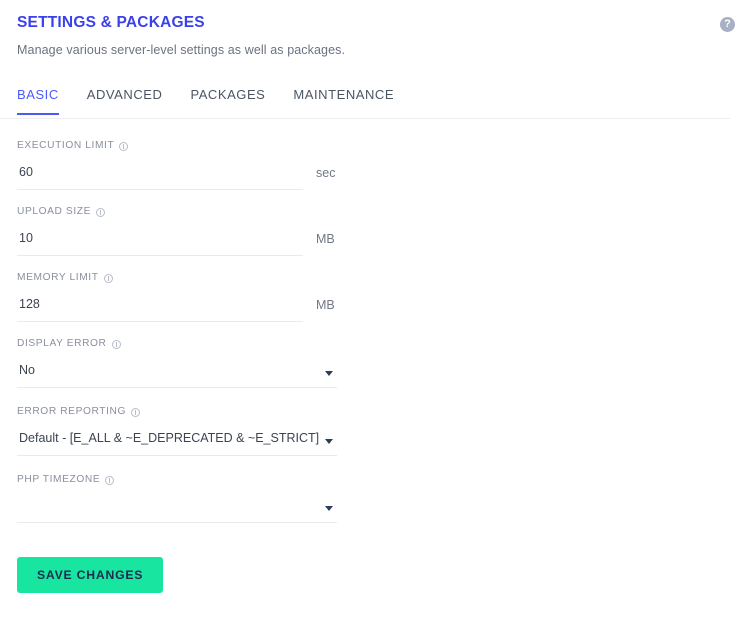 The height and width of the screenshot is (626, 750). What do you see at coordinates (375, 212) in the screenshot?
I see `upload-size-label-row: UPLOAD SIZE` at bounding box center [375, 212].